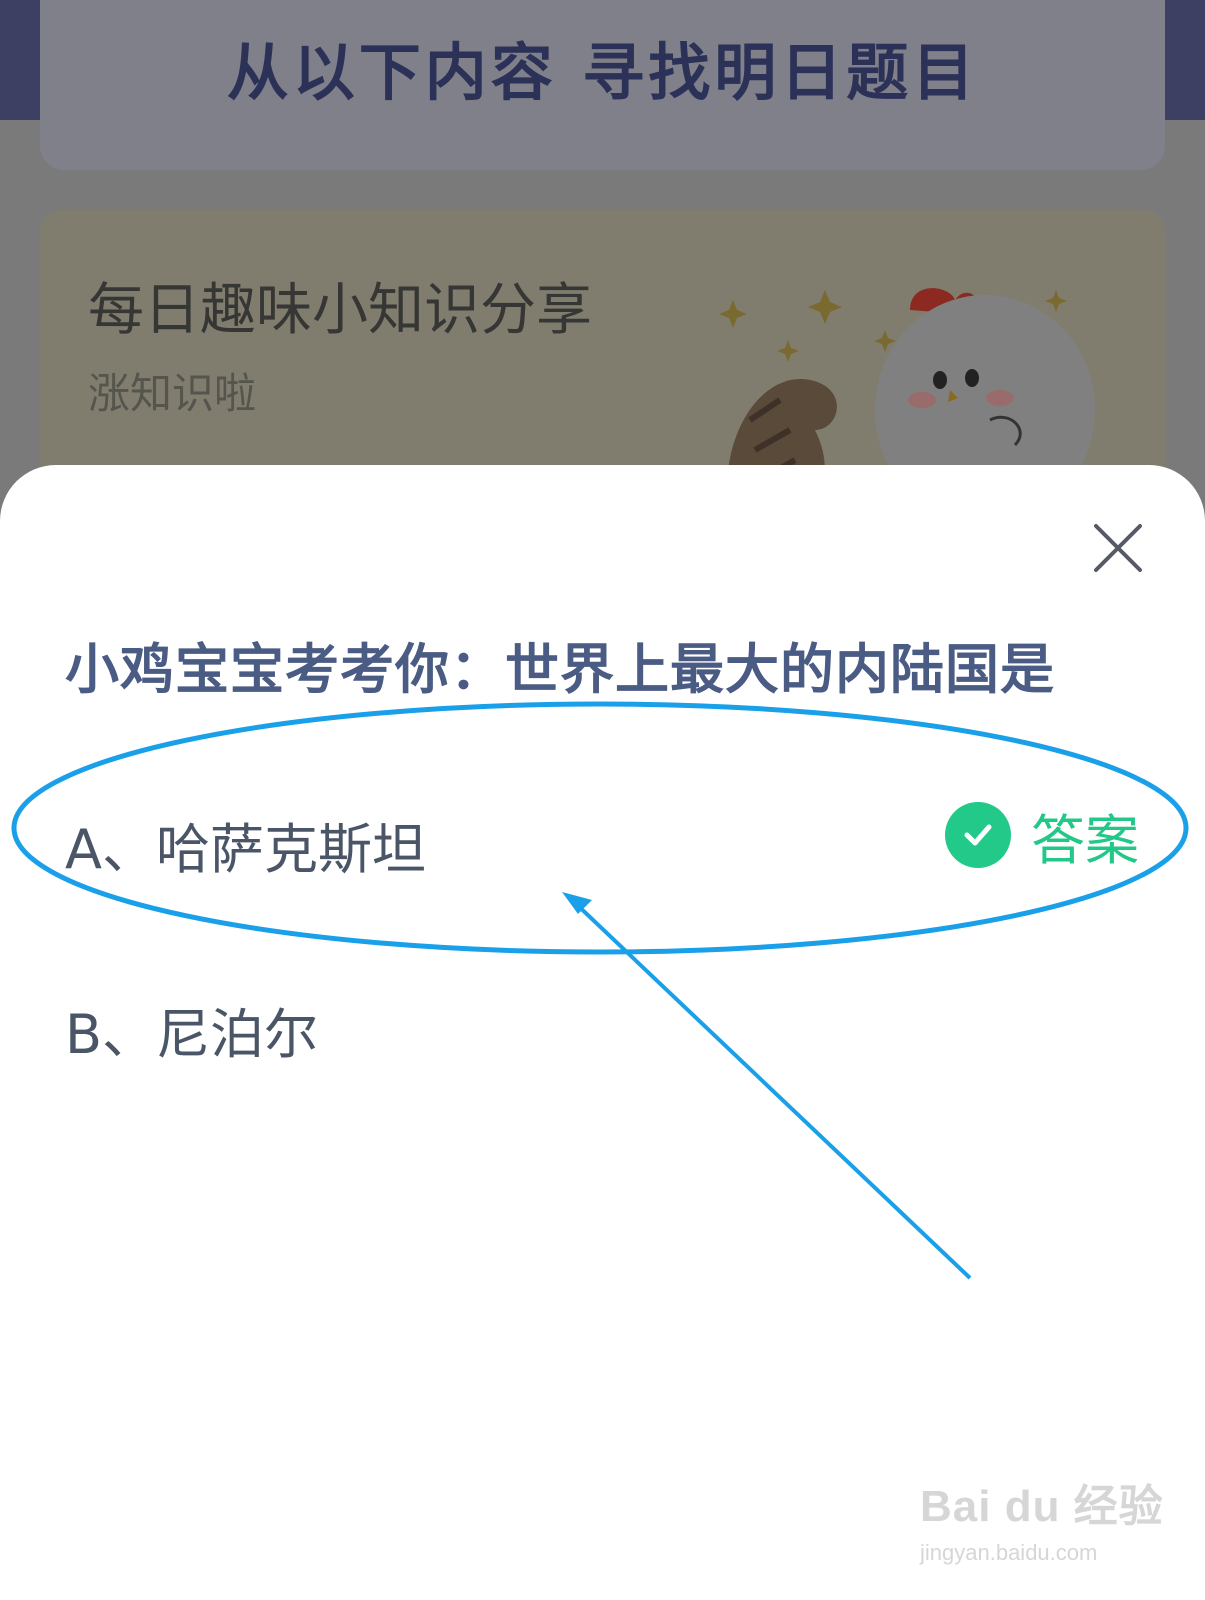 The width and height of the screenshot is (1205, 1600). I want to click on option-b: B、尼泊尔, so click(191, 1029).